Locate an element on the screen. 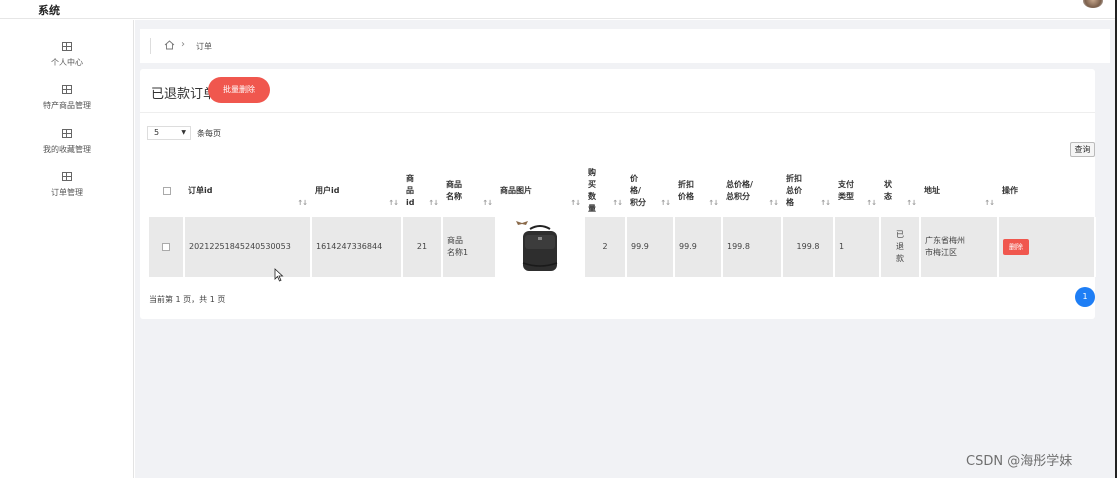 The image size is (1117, 478). watermark: CSDN @海彤学妹 is located at coordinates (1019, 461).